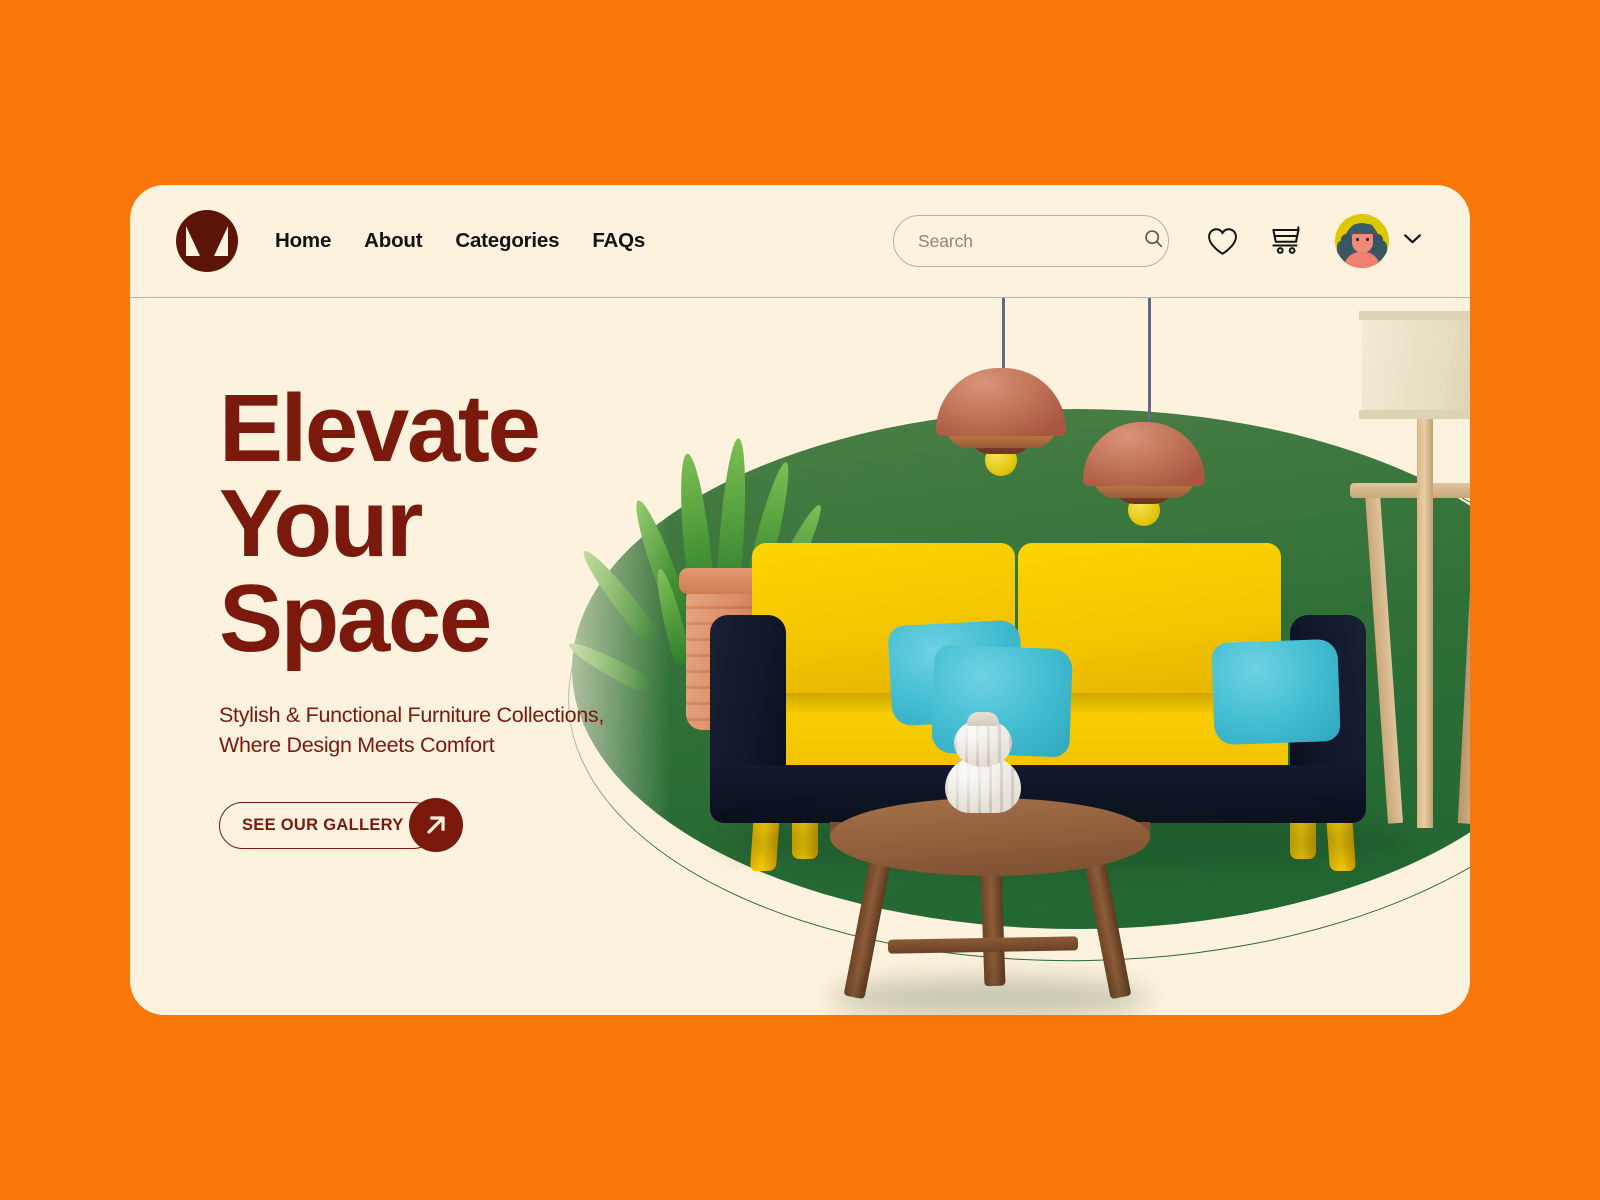 This screenshot has width=1600, height=1200. Describe the element at coordinates (1362, 241) in the screenshot. I see `user-avatar` at that location.